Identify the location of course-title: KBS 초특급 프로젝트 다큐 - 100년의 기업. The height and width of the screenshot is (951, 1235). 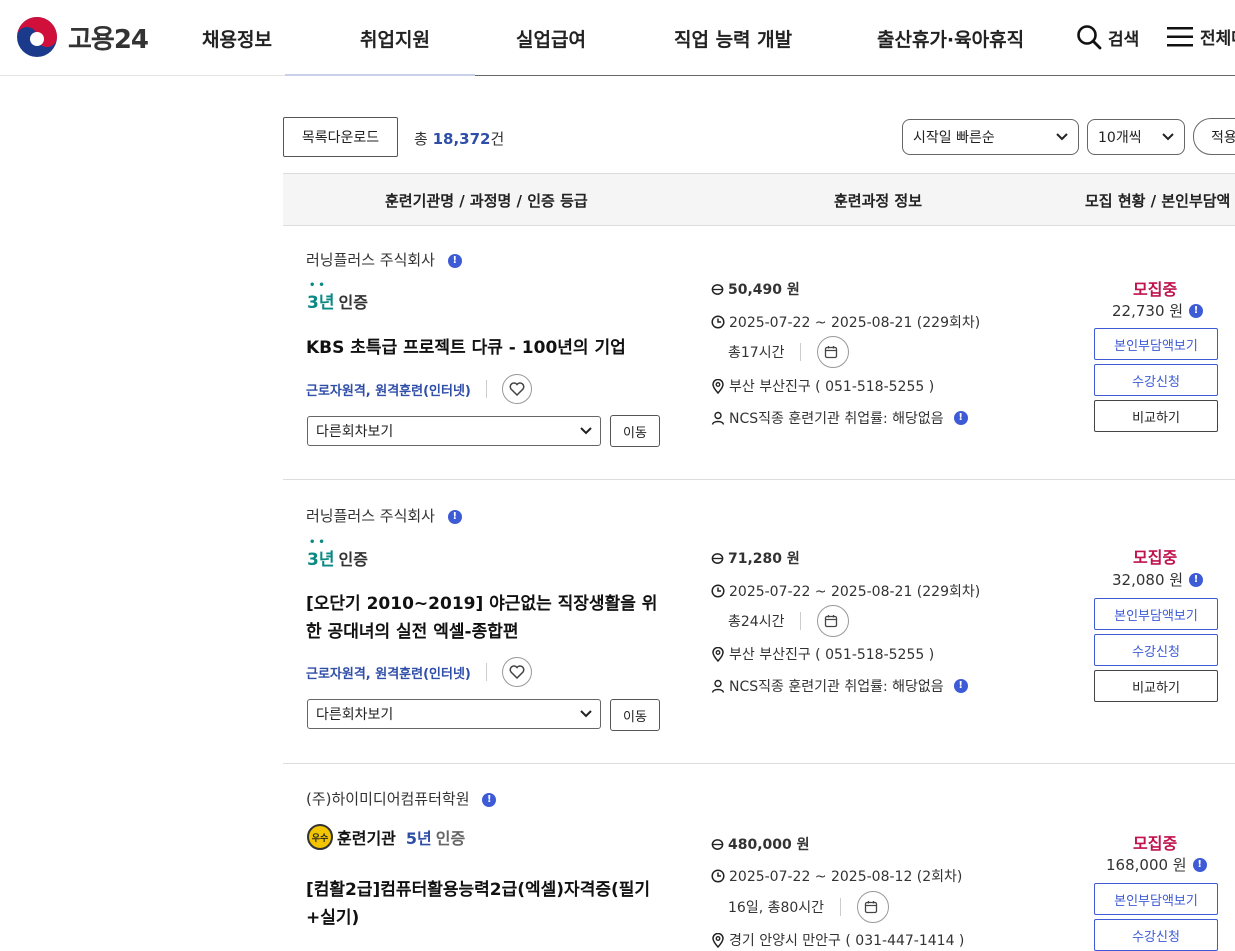
(486, 348).